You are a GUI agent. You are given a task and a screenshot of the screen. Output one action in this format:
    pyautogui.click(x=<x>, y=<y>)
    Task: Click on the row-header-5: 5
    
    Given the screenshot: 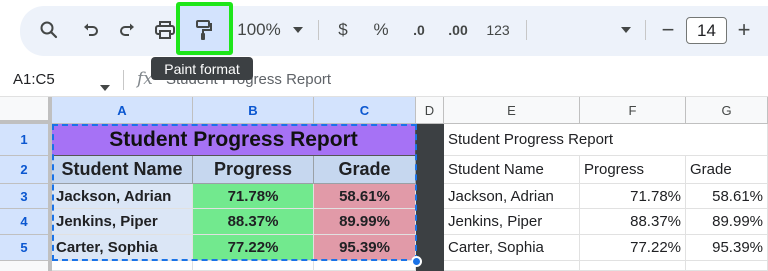 What is the action you would take?
    pyautogui.click(x=26, y=248)
    